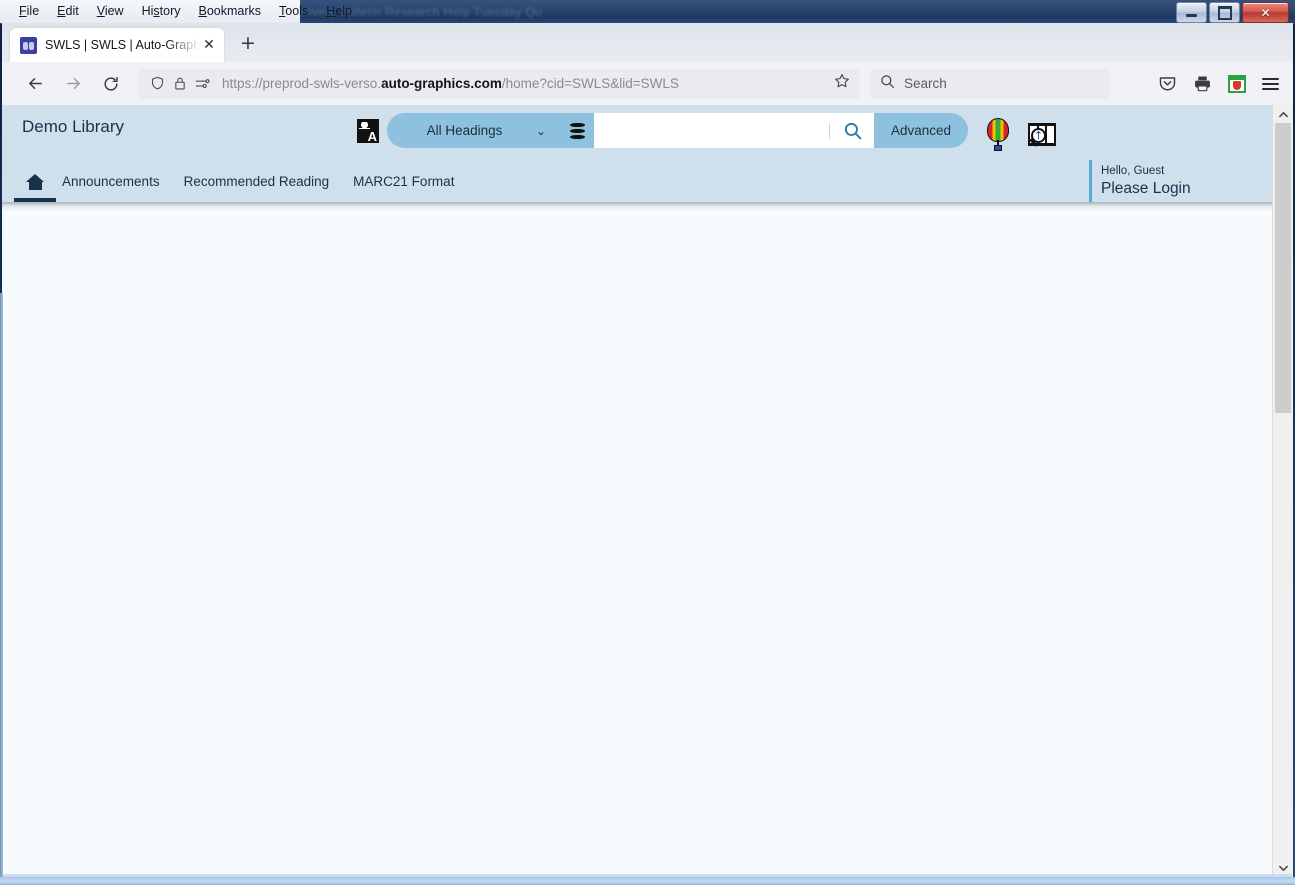 The width and height of the screenshot is (1295, 885). Describe the element at coordinates (161, 11) in the screenshot. I see `menu-item-history: History` at that location.